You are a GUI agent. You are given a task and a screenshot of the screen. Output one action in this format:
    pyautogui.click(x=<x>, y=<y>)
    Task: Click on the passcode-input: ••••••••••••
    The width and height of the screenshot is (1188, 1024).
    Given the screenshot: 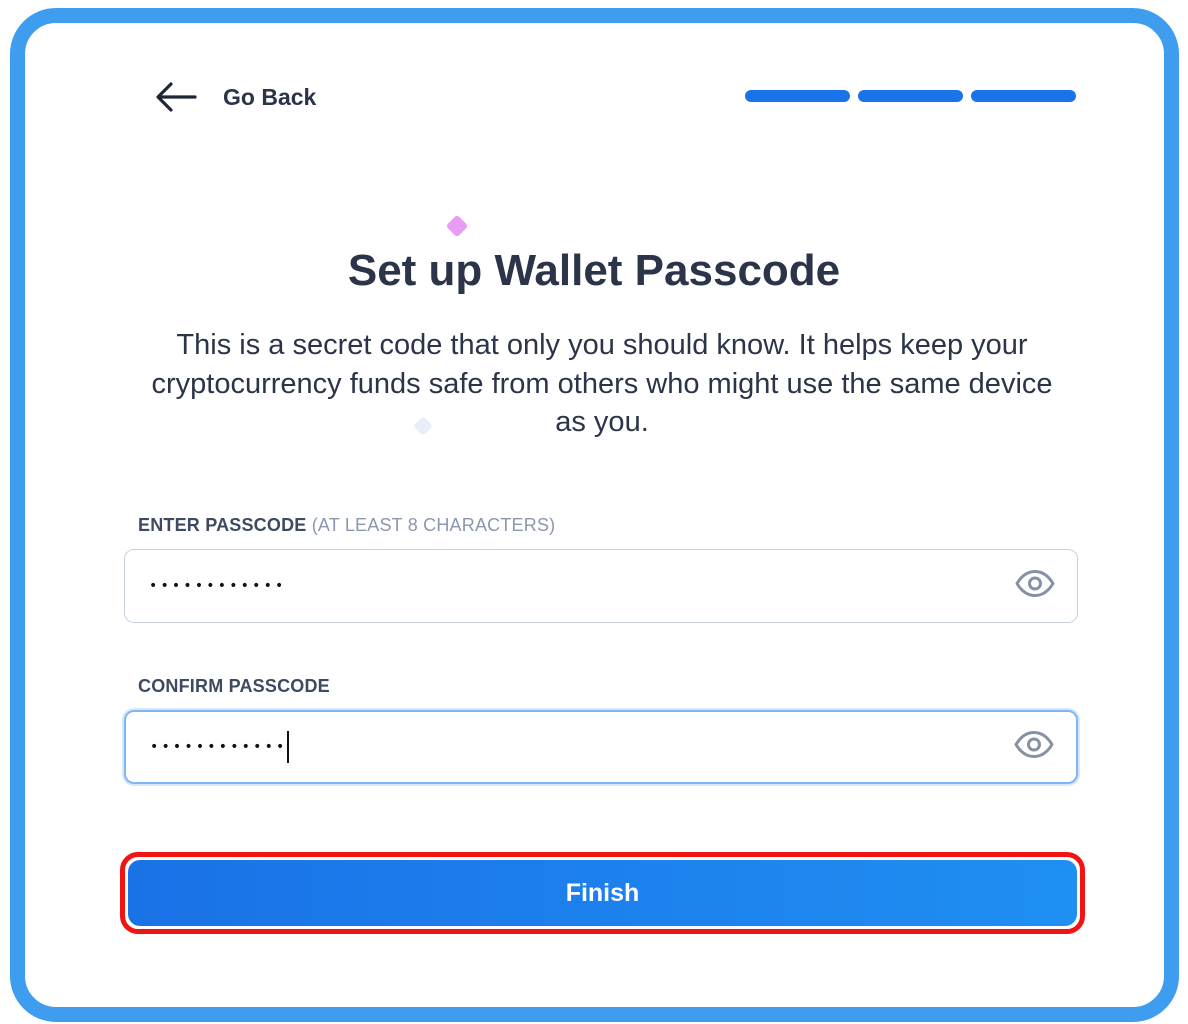 What is the action you would take?
    pyautogui.click(x=601, y=586)
    